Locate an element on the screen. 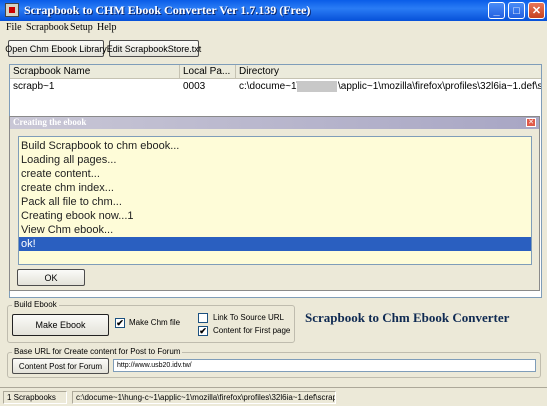 This screenshot has width=547, height=406. content-post-forum-button: Content Post for Forum is located at coordinates (60, 366).